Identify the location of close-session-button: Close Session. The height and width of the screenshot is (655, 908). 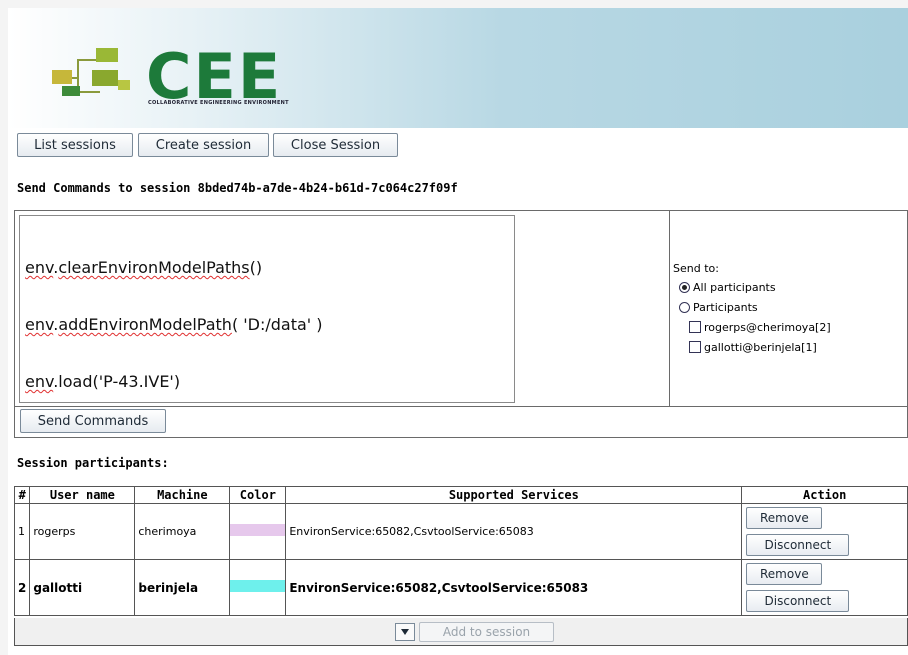
(335, 145).